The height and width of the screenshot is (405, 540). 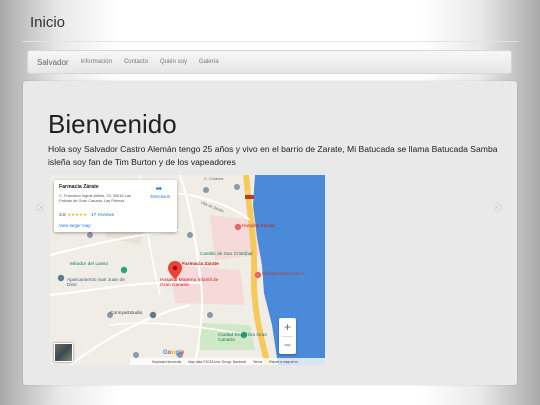 I want to click on place-rating: 3.8 ★★★★★ 17 reviews, so click(x=86, y=215).